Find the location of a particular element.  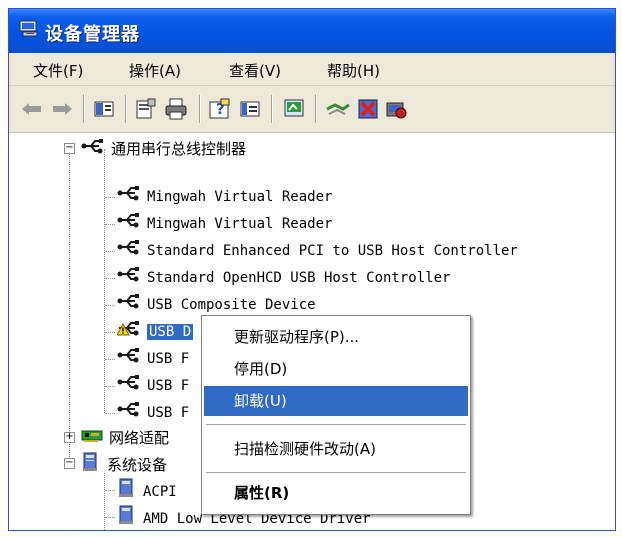

menu-scan-hardware: 扫描检测硬件改动(A) is located at coordinates (336, 449).